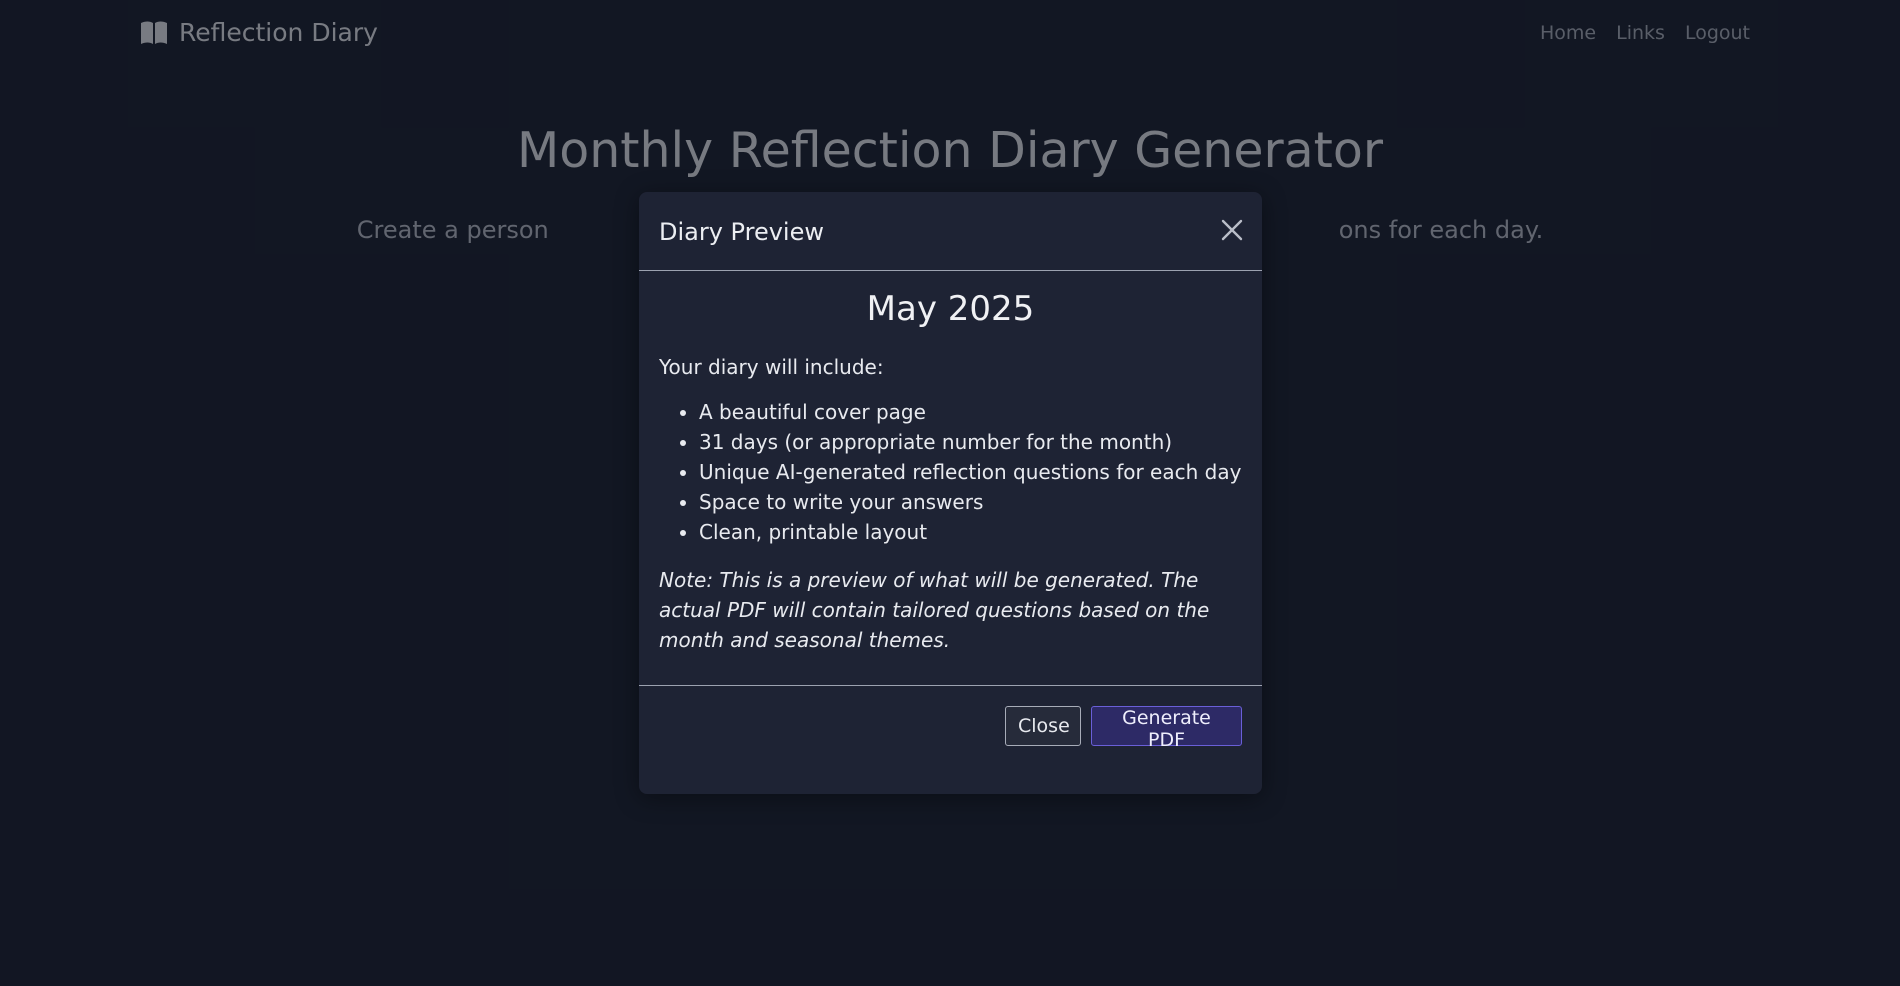 The height and width of the screenshot is (986, 1900). What do you see at coordinates (1232, 230) in the screenshot?
I see `close-icon` at bounding box center [1232, 230].